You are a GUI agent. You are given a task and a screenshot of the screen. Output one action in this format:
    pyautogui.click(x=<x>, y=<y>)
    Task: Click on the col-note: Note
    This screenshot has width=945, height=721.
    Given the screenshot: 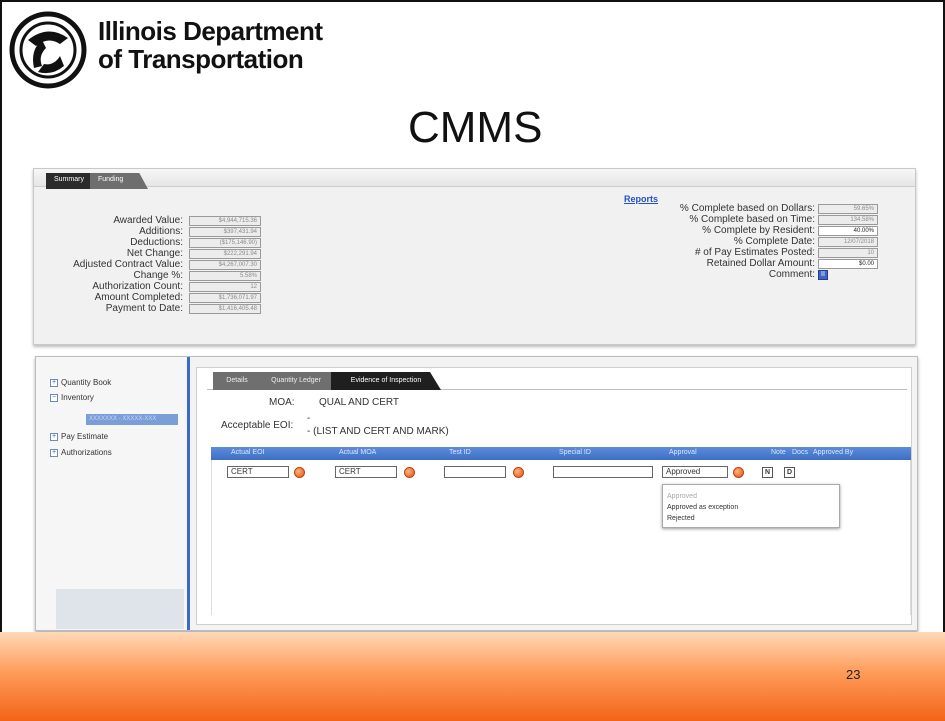 What is the action you would take?
    pyautogui.click(x=778, y=452)
    